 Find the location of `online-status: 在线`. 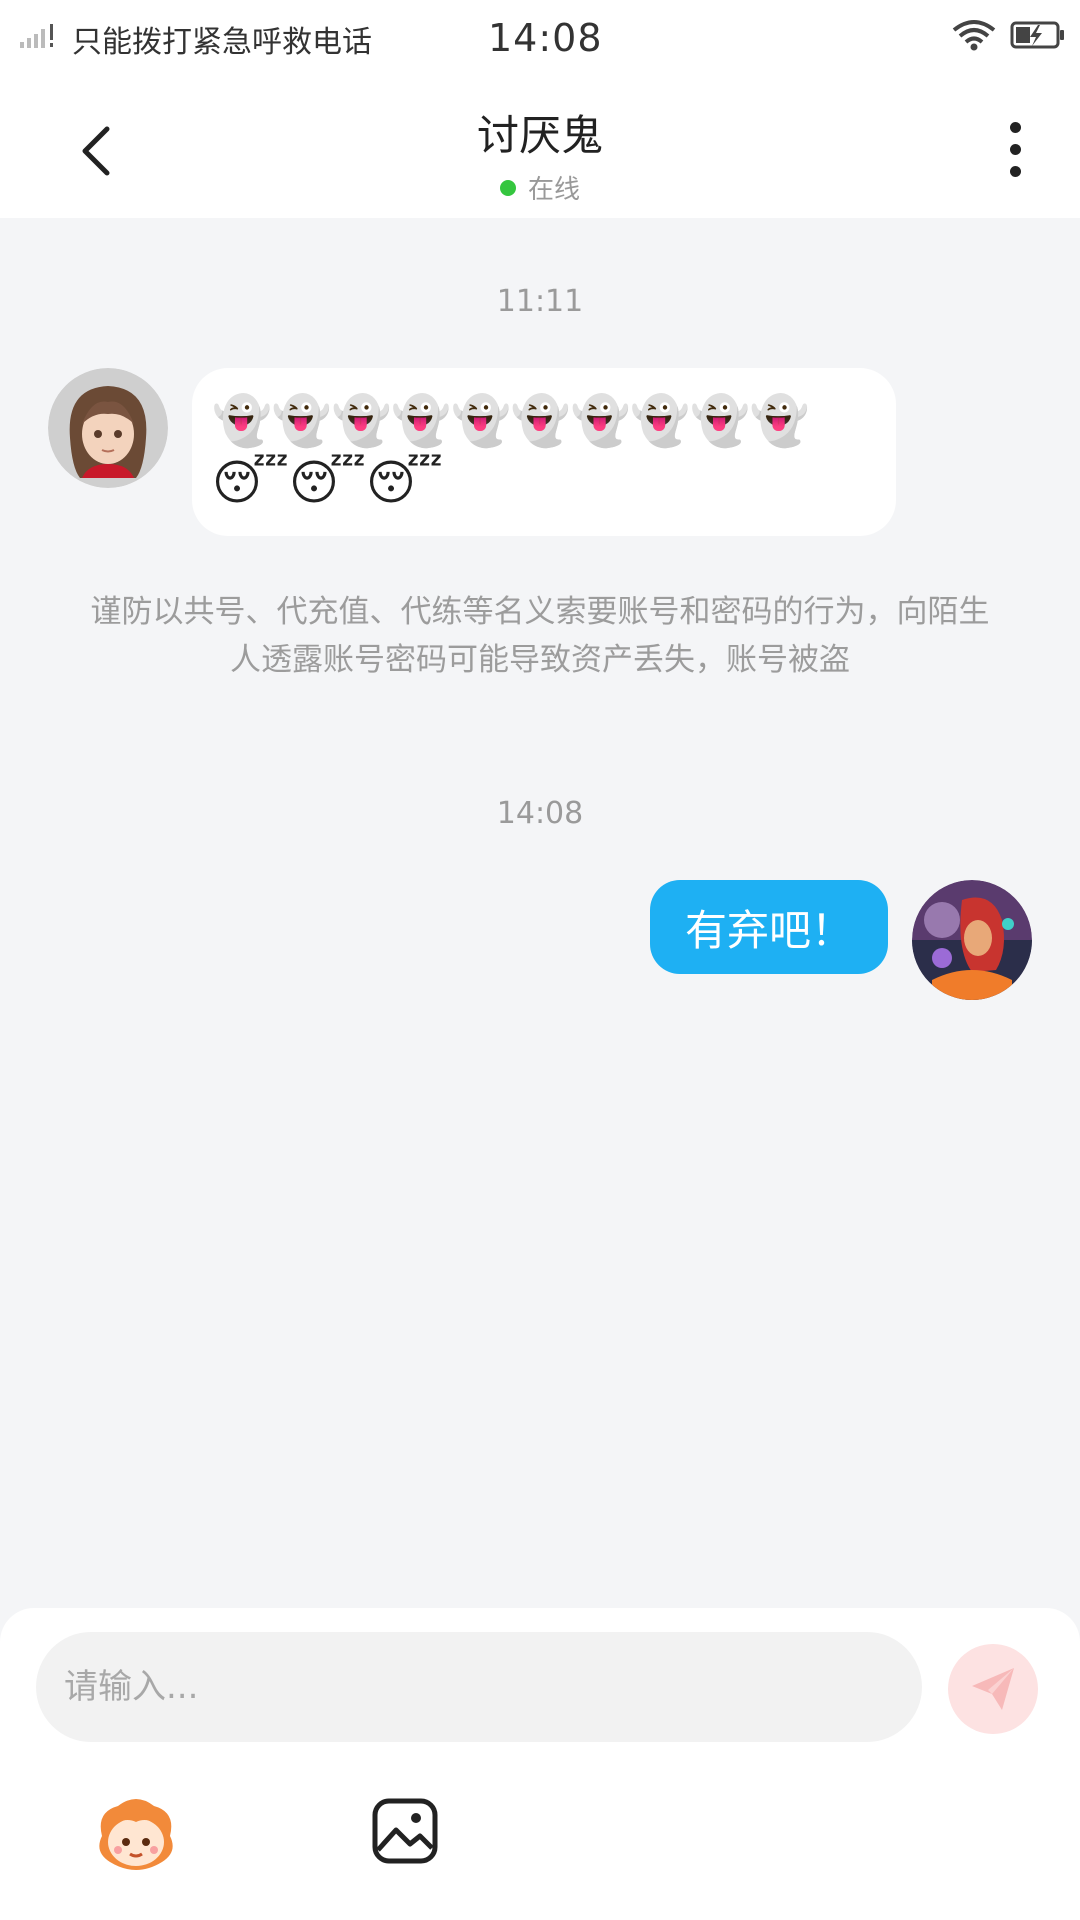

online-status: 在线 is located at coordinates (540, 187).